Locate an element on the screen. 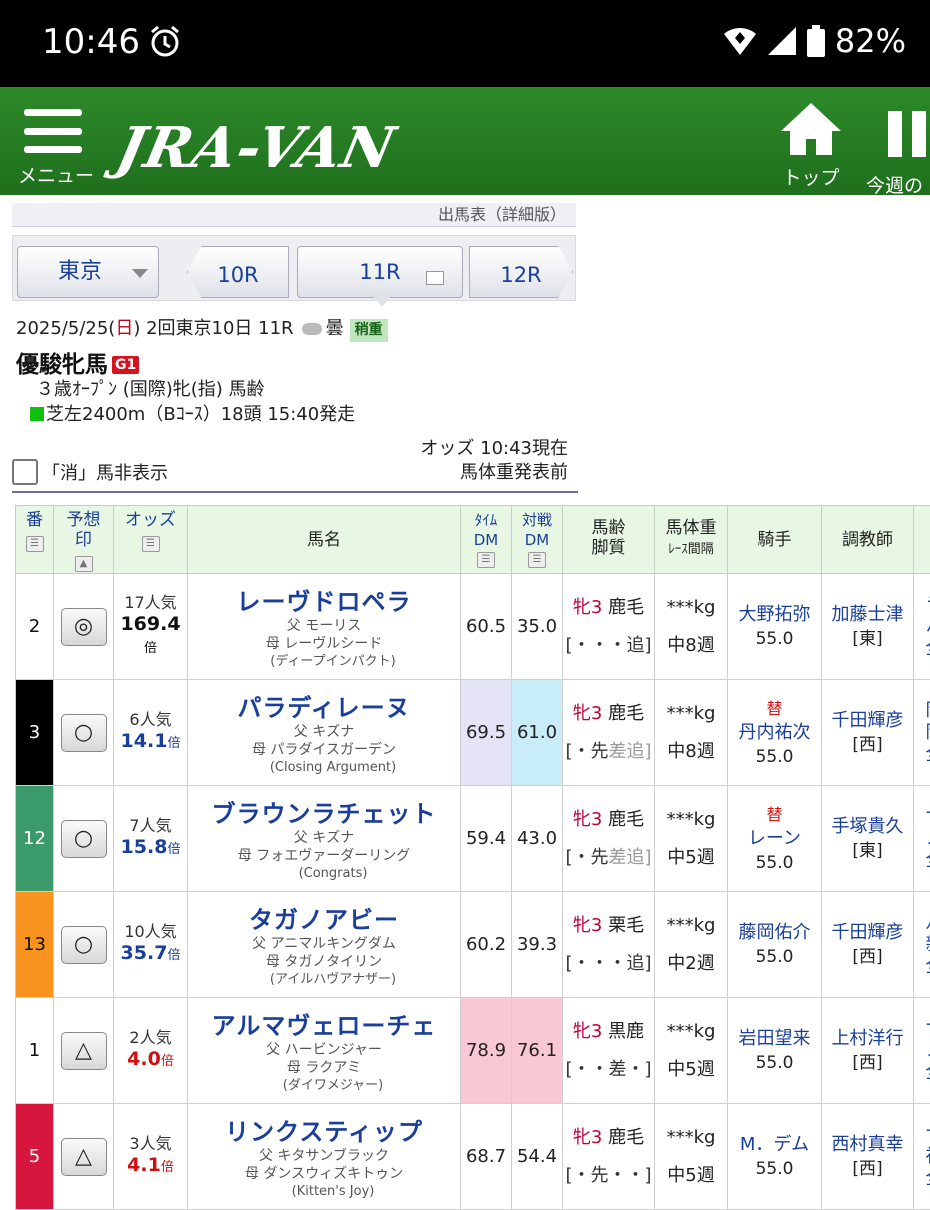  trainer-region: [東] is located at coordinates (867, 851).